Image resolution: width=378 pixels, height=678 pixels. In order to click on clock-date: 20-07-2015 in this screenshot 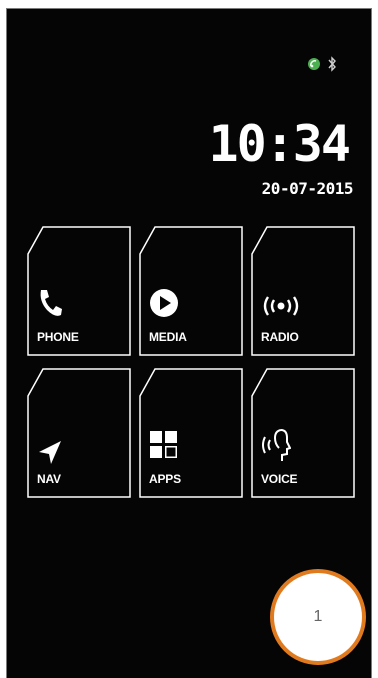, I will do `click(307, 188)`.